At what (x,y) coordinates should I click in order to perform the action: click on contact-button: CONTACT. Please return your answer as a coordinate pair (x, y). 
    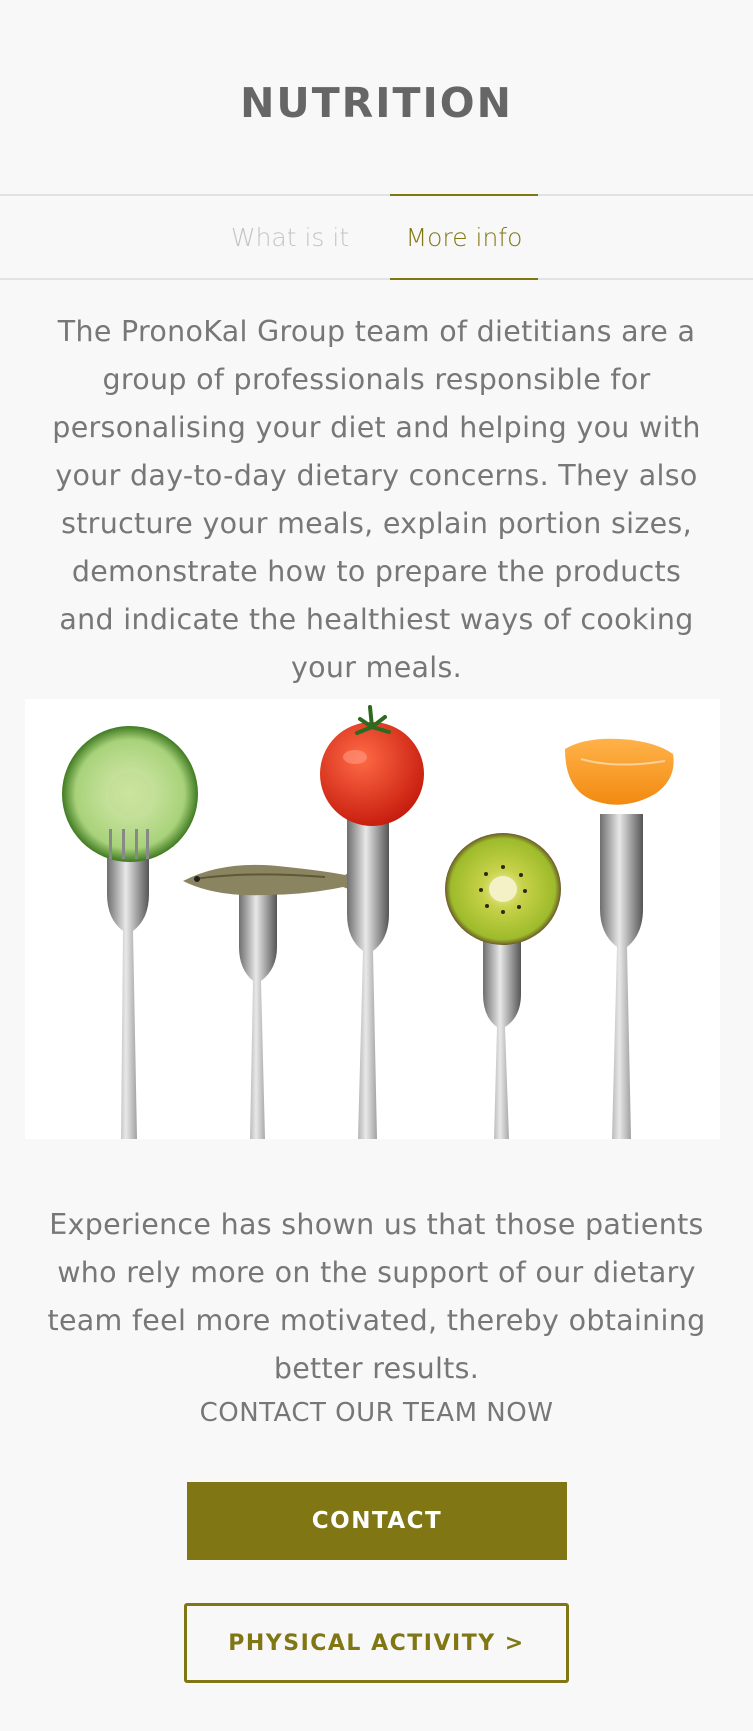
    Looking at the image, I should click on (377, 1521).